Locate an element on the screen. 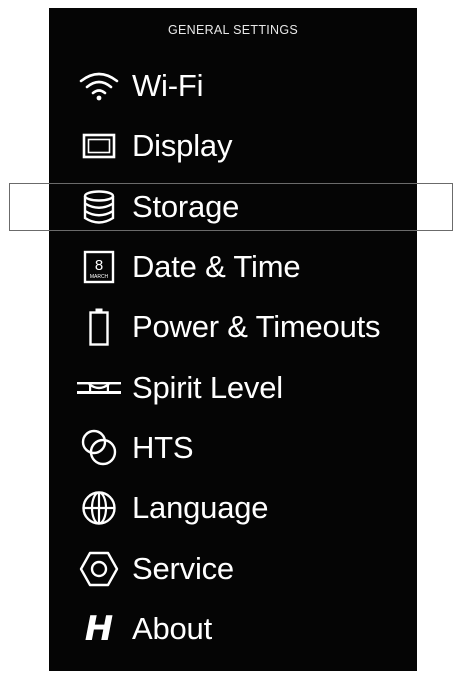 This screenshot has height=679, width=460. menu-item-label: About is located at coordinates (172, 628).